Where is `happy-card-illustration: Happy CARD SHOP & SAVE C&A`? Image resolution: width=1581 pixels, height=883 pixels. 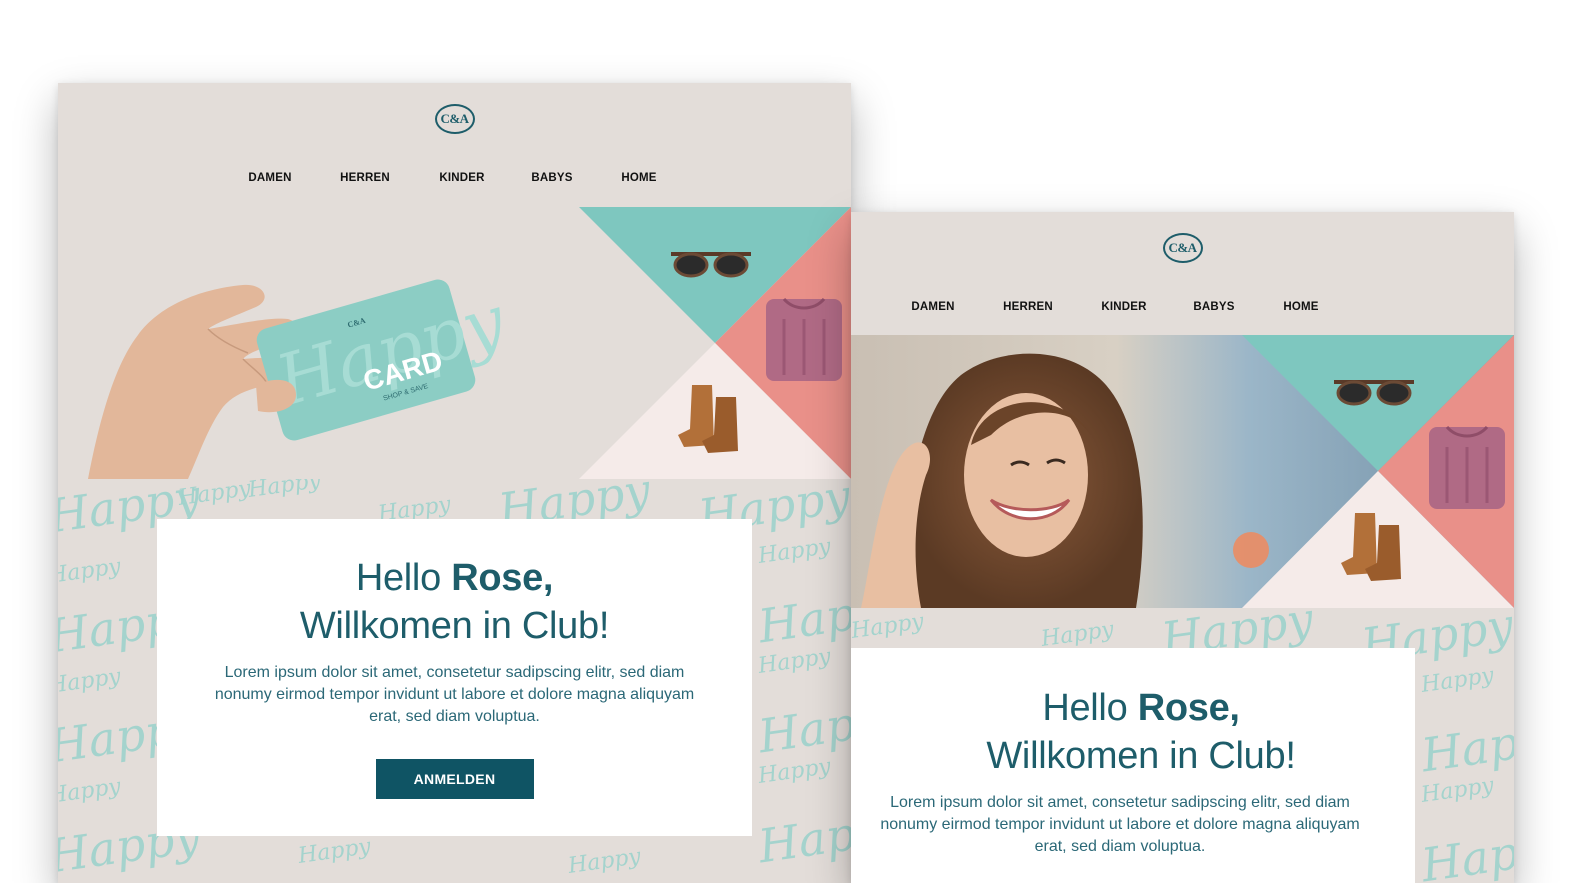
happy-card-illustration: Happy CARD SHOP & SAVE C&A is located at coordinates (385, 360).